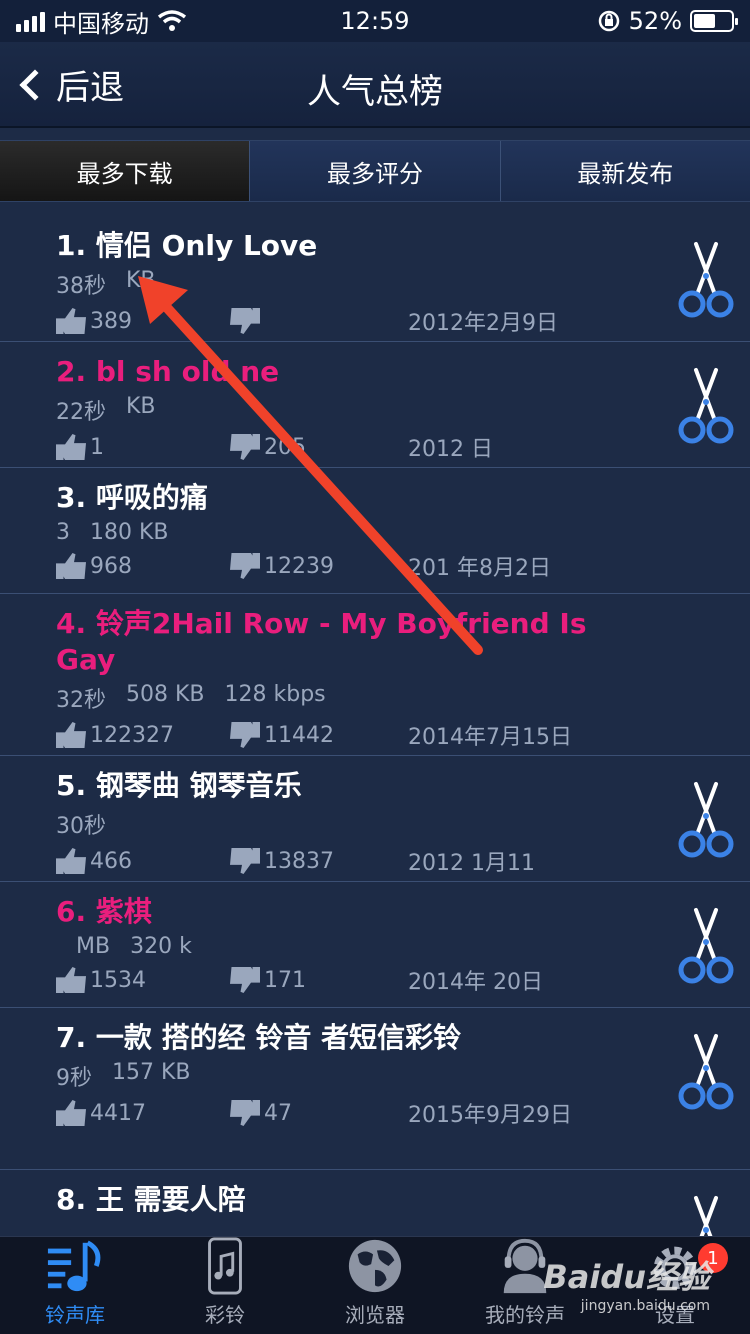 This screenshot has width=750, height=1334. What do you see at coordinates (132, 735) in the screenshot?
I see `like-value: 122327` at bounding box center [132, 735].